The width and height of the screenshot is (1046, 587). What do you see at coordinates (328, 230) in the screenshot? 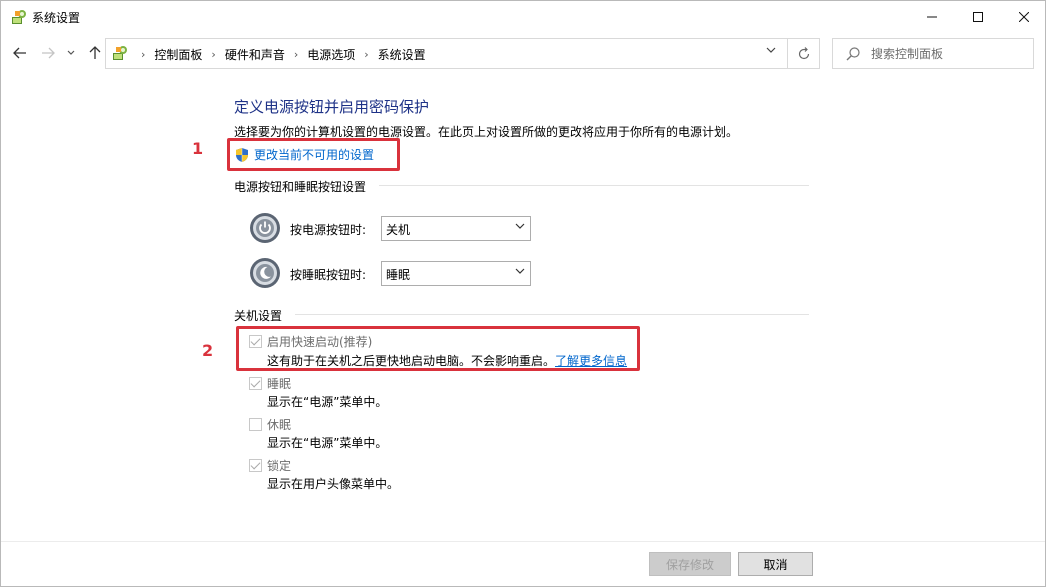
I see `power-button-label: 按电源按钮时:` at bounding box center [328, 230].